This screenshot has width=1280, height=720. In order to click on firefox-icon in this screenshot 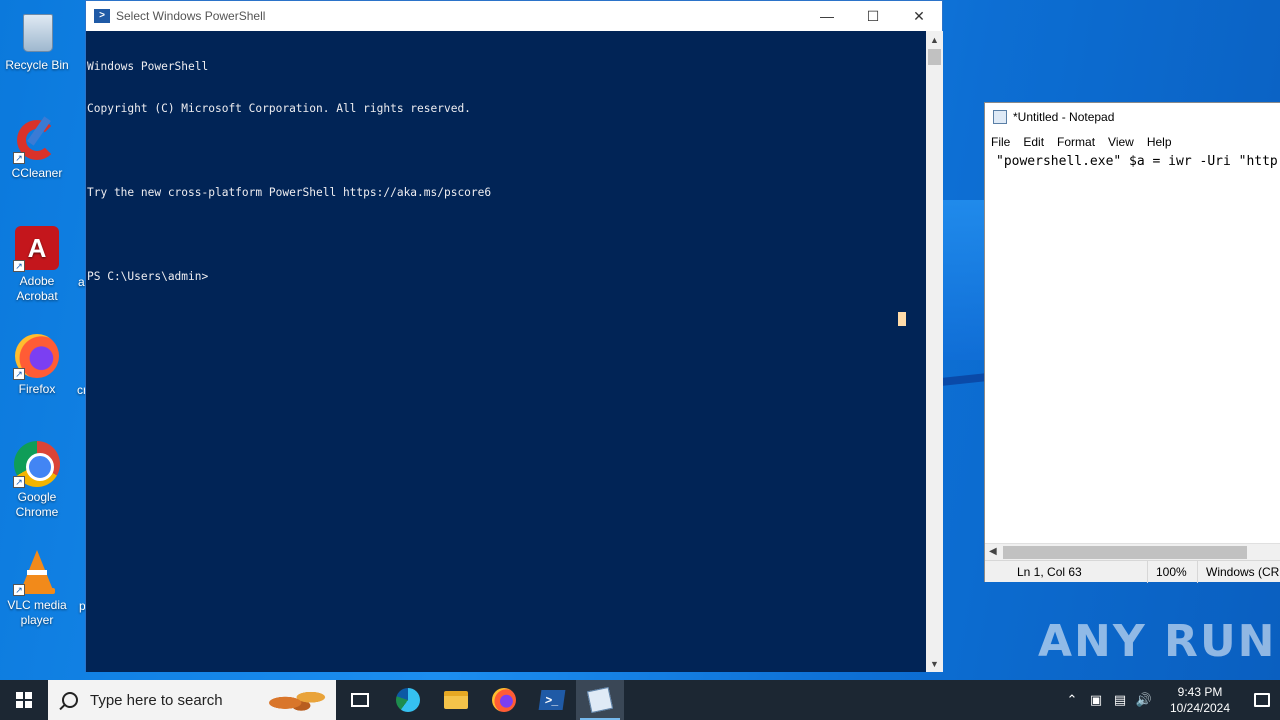, I will do `click(504, 700)`.